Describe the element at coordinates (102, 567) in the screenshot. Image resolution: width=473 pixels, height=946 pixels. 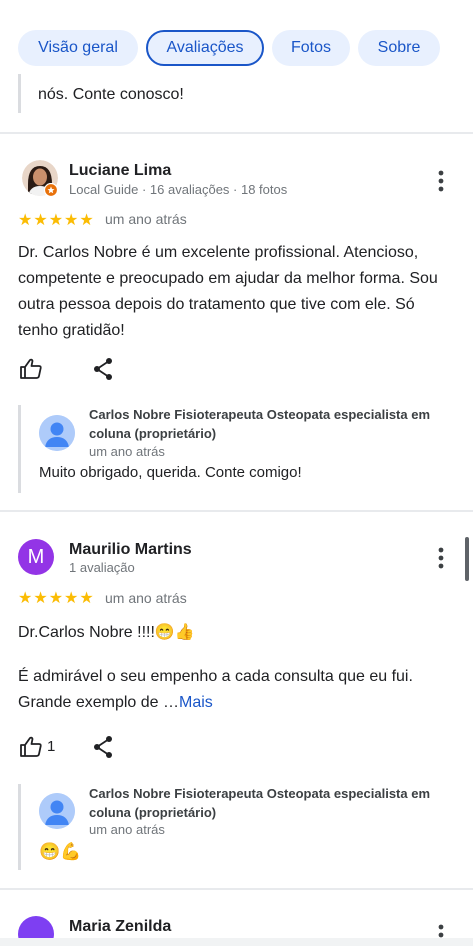
I see `reviewer-meta: 1 avaliação` at that location.